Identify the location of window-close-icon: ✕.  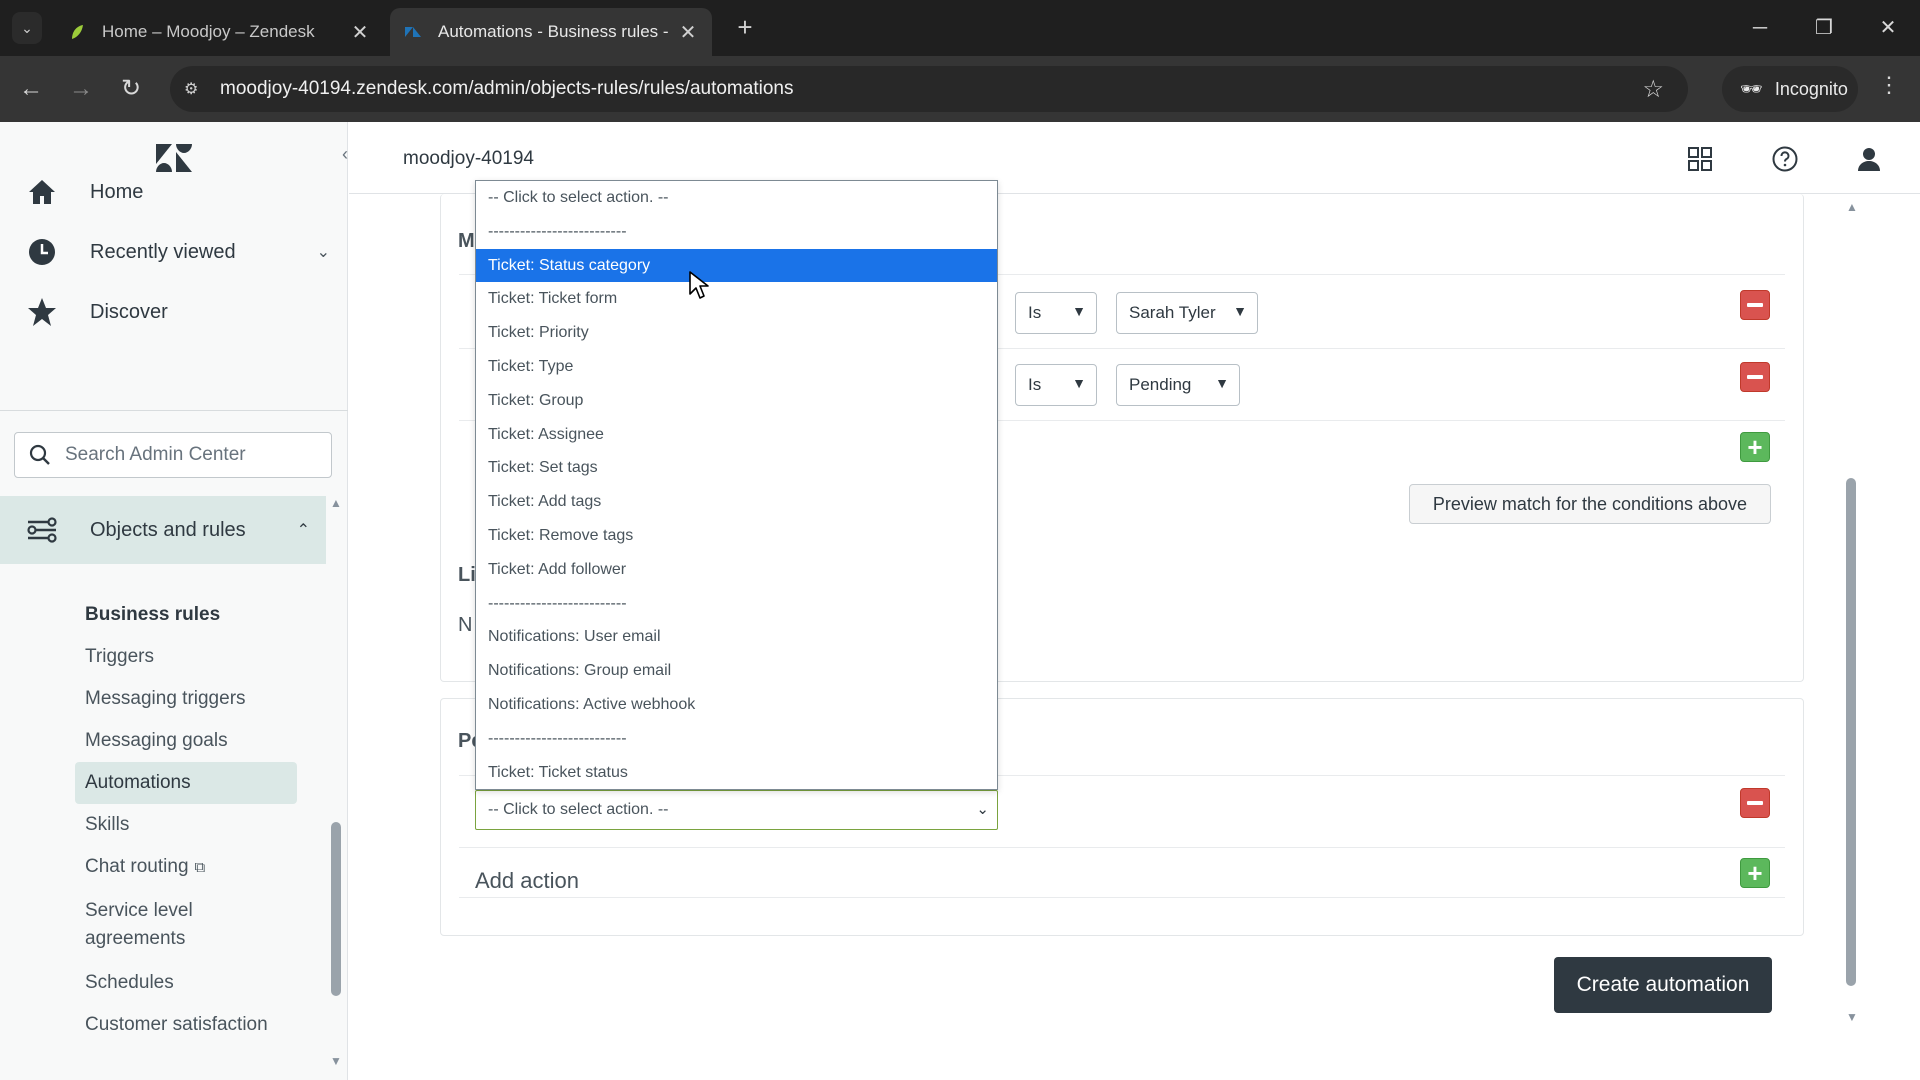
(1888, 28).